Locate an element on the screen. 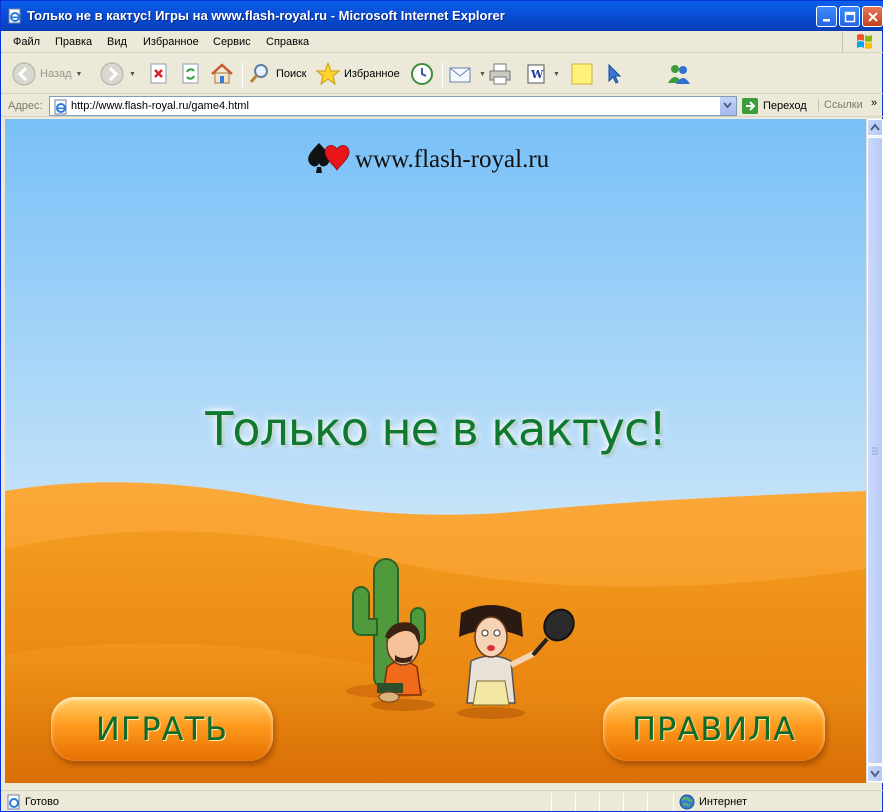  scroll-up-button is located at coordinates (875, 127).